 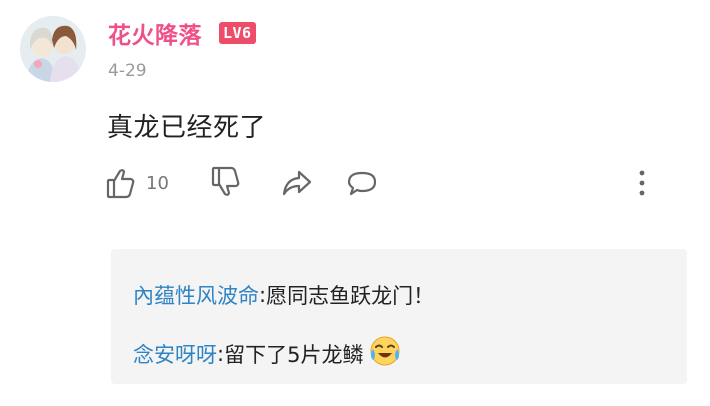 I want to click on like-button: 10, so click(x=137, y=183).